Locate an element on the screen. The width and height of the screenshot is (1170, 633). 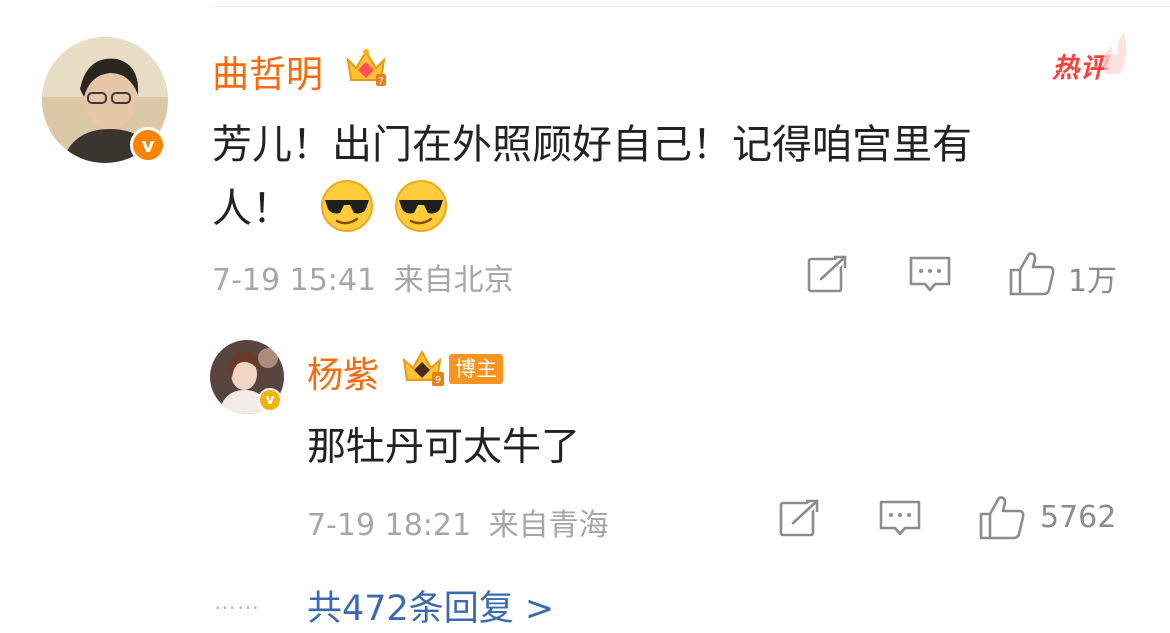
reply-location: 来自青海 is located at coordinates (548, 525).